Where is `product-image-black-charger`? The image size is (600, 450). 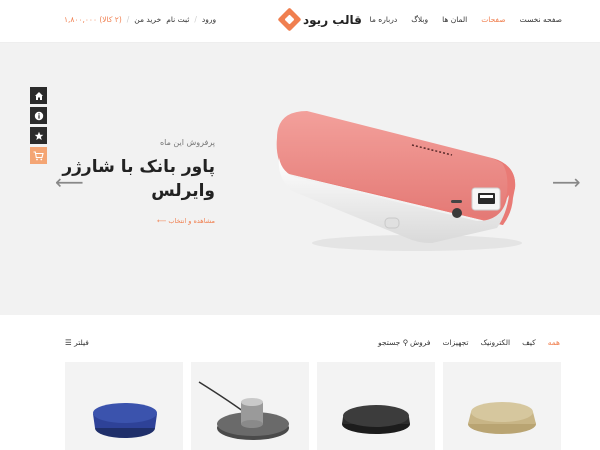 product-image-black-charger is located at coordinates (376, 419).